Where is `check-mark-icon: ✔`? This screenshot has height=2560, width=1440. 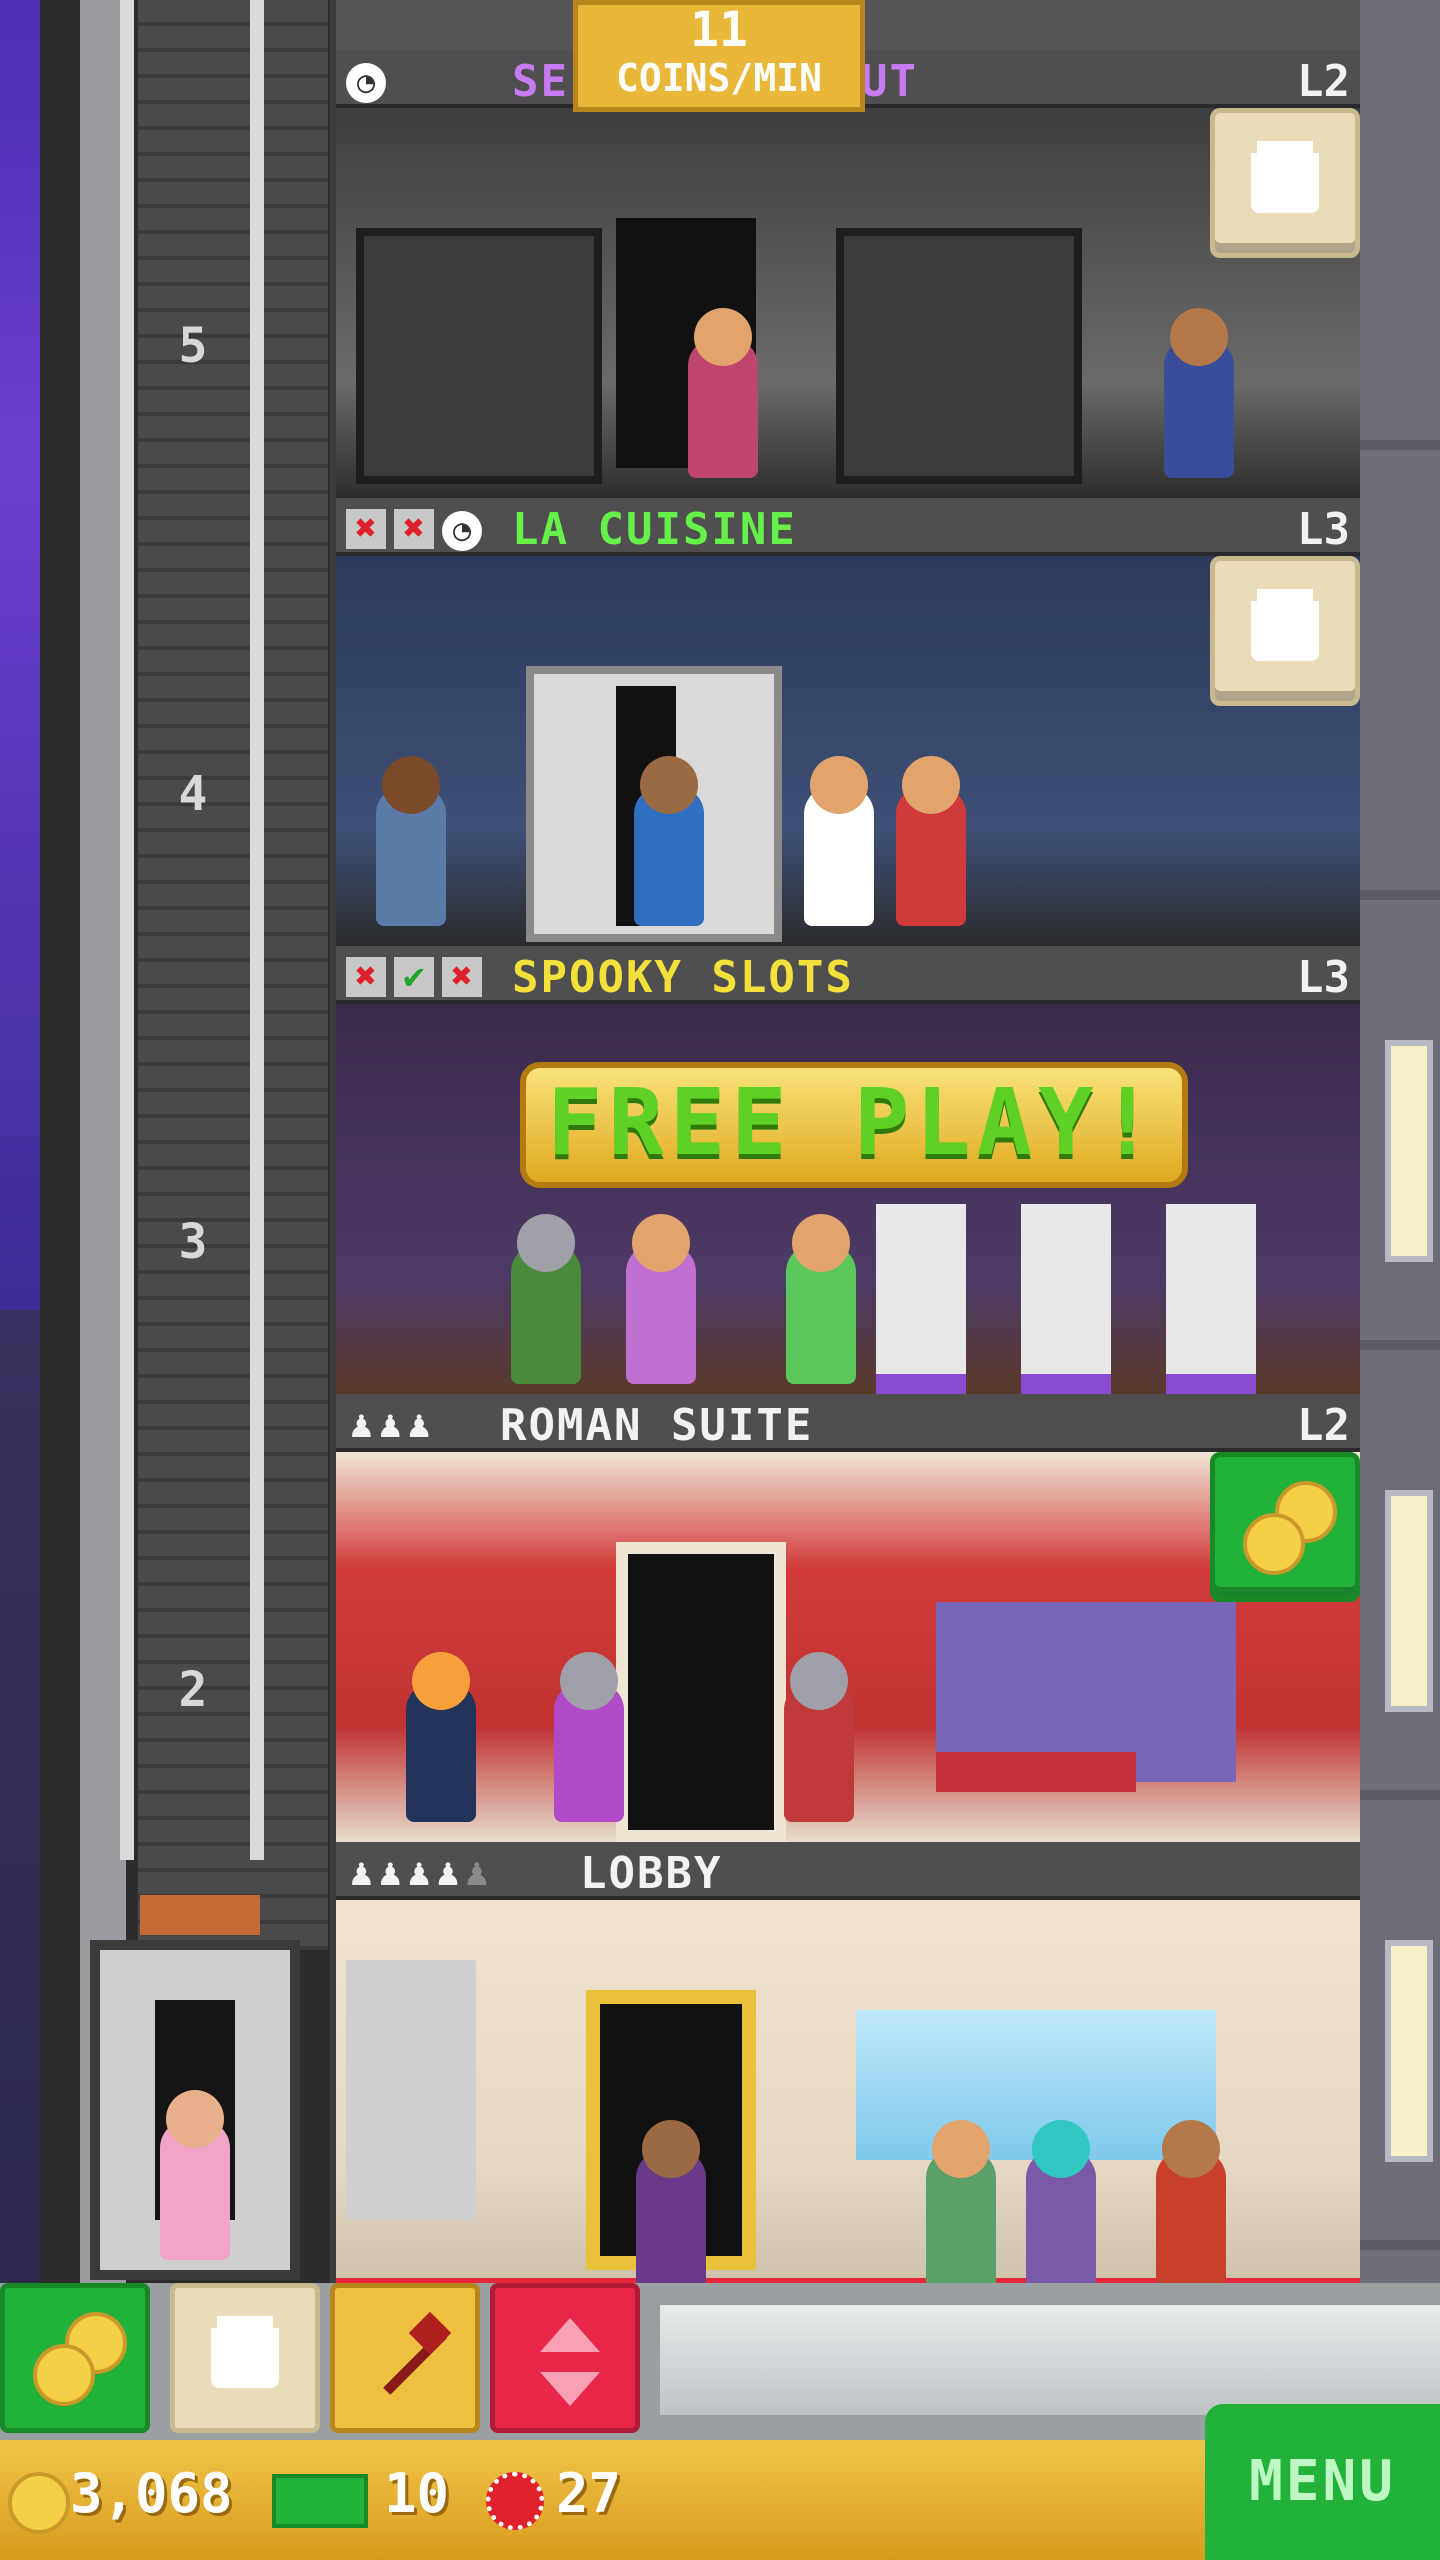 check-mark-icon: ✔ is located at coordinates (414, 977).